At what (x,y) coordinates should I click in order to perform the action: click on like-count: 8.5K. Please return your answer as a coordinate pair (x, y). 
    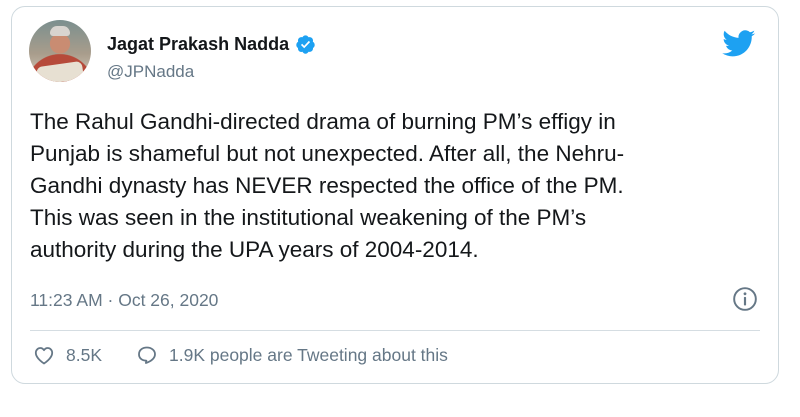
    Looking at the image, I should click on (84, 354).